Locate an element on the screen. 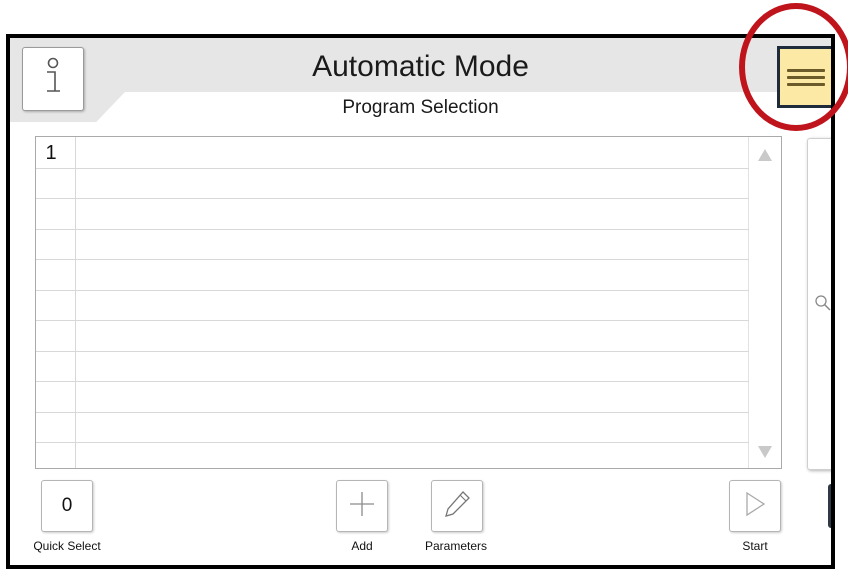  play-icon is located at coordinates (755, 506).